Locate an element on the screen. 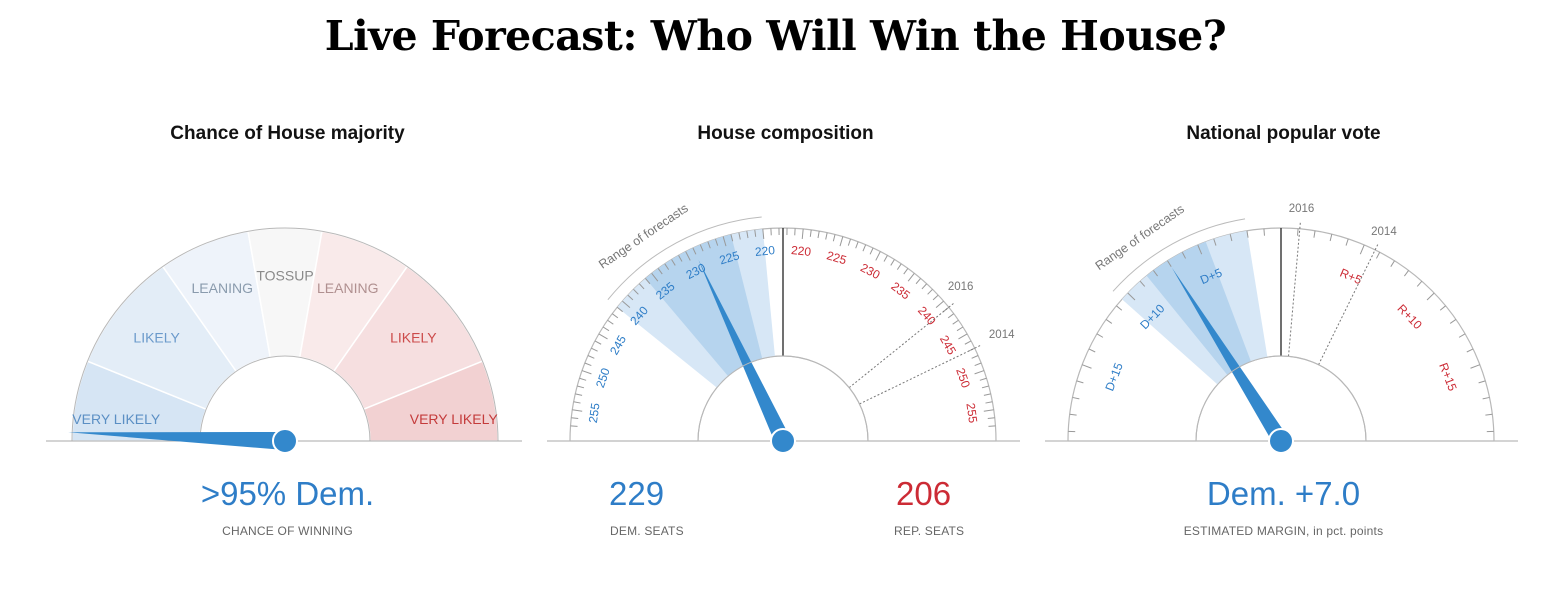  majority-caption: CHANCE OF WINNING is located at coordinates (287, 531).